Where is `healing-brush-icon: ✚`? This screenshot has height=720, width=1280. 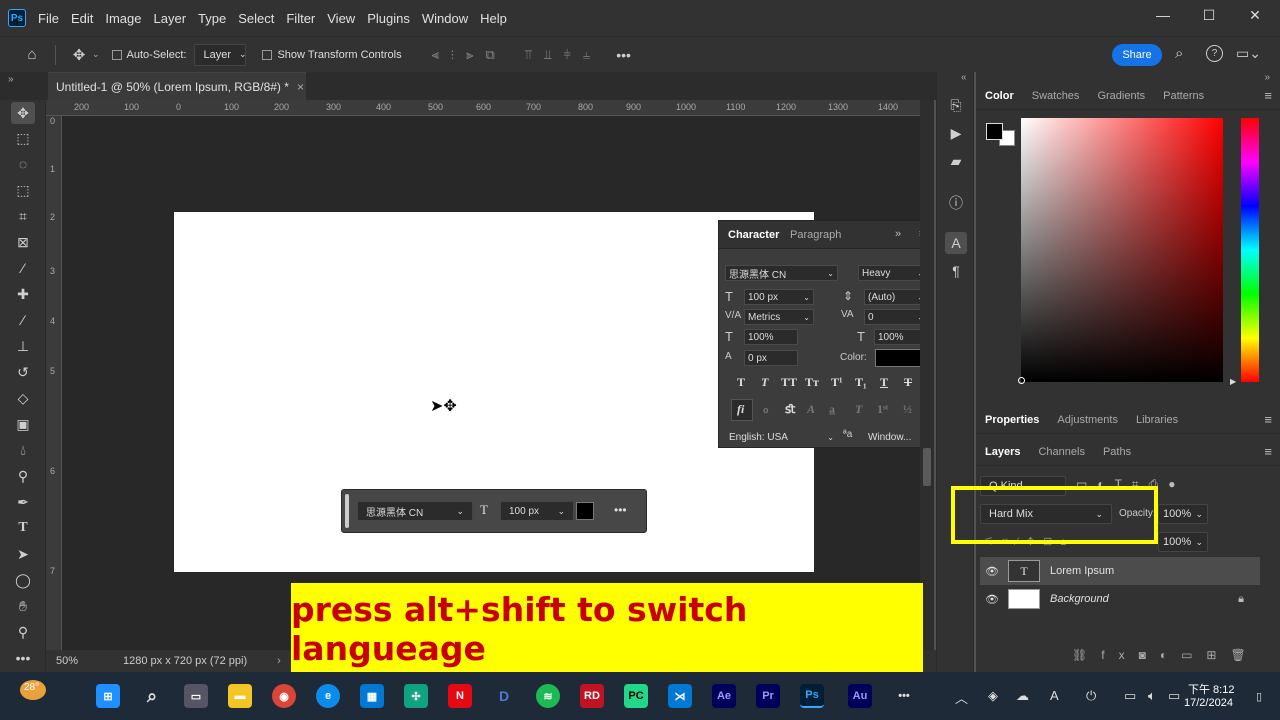 healing-brush-icon: ✚ is located at coordinates (23, 294).